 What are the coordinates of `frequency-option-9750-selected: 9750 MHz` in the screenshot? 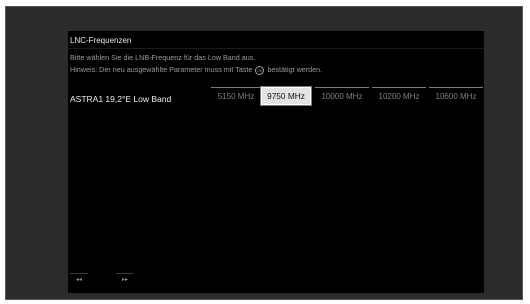 It's located at (286, 96).